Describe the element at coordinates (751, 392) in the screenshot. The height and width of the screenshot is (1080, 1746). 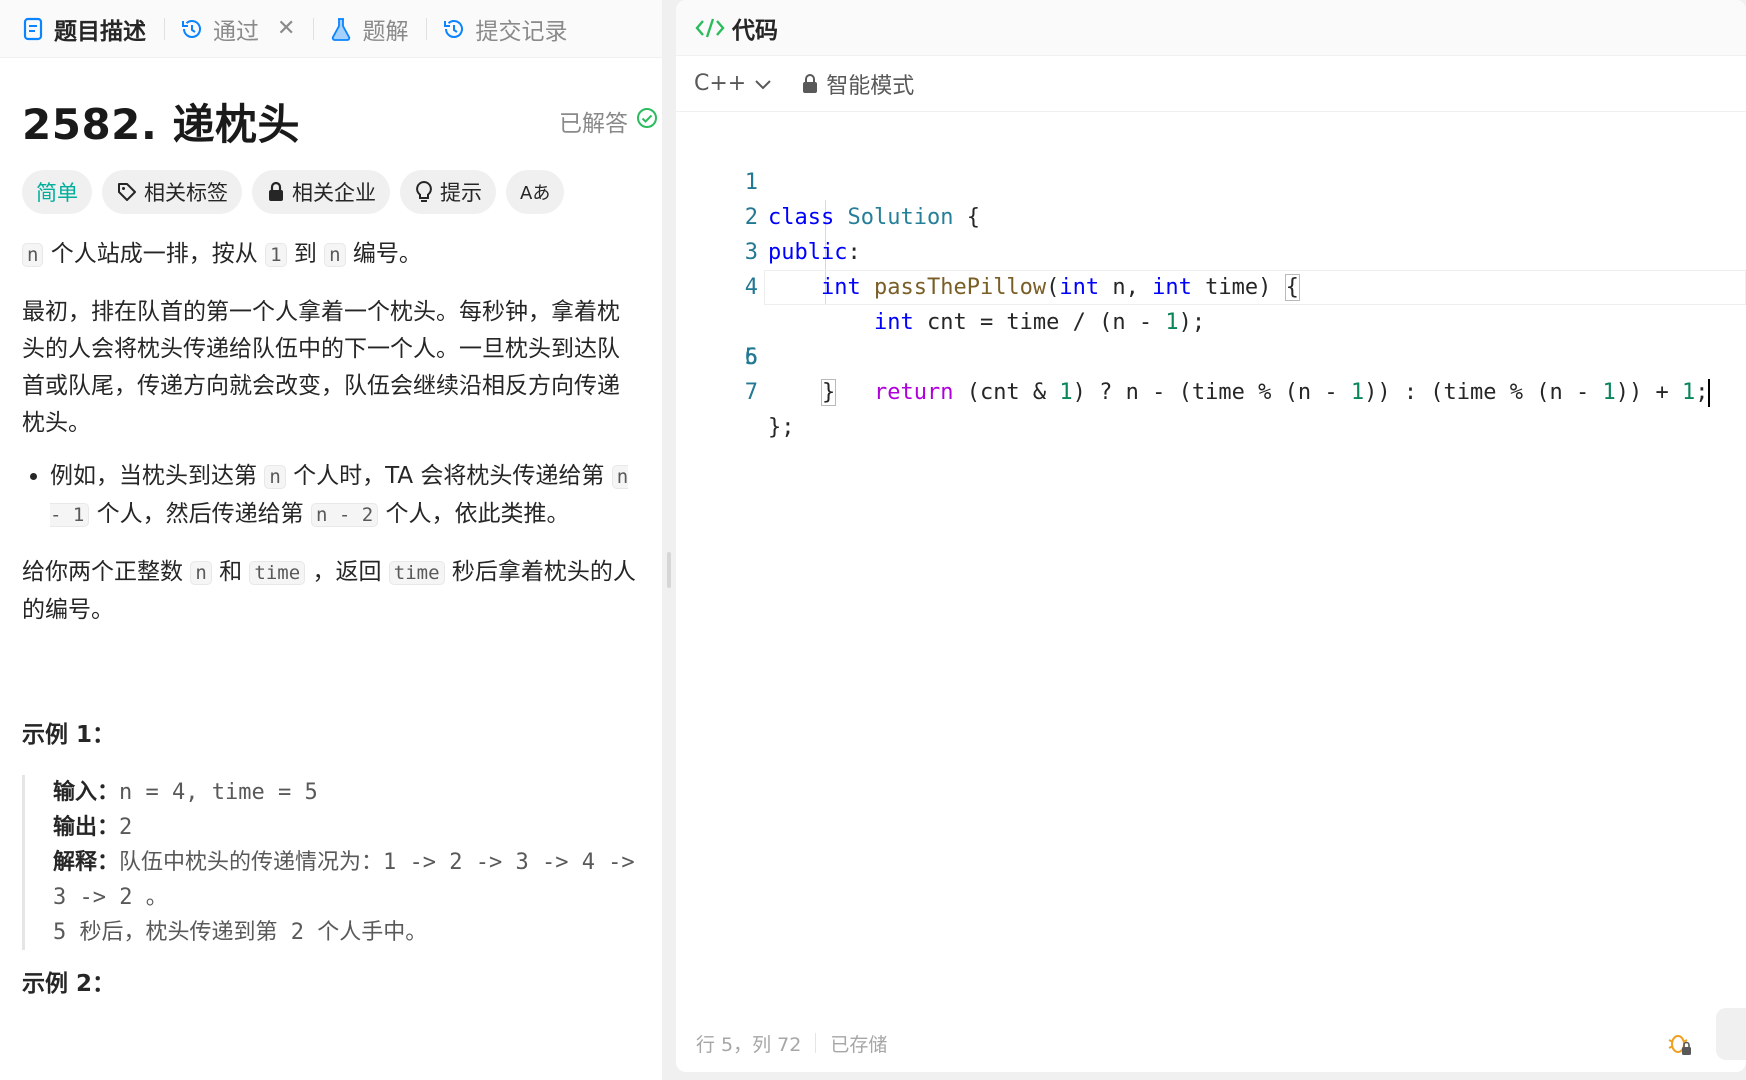
I see `line-number: 7` at that location.